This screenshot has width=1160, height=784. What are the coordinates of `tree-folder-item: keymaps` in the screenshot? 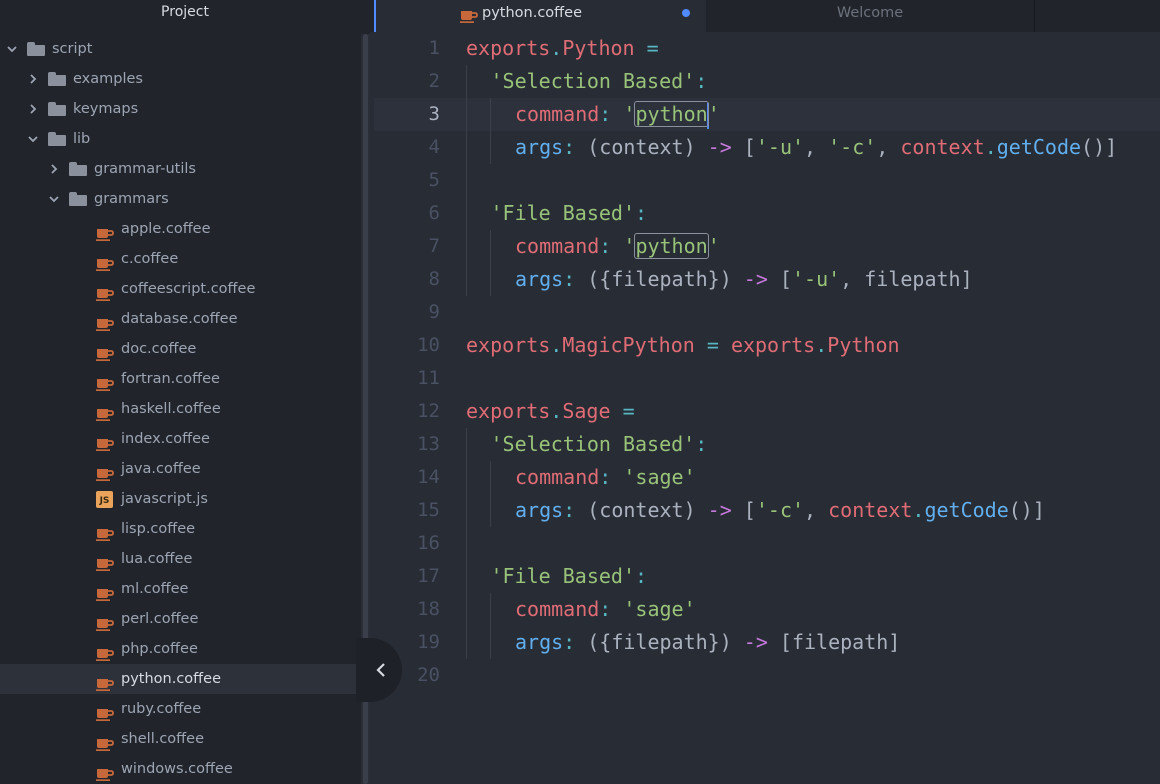 It's located at (180, 109).